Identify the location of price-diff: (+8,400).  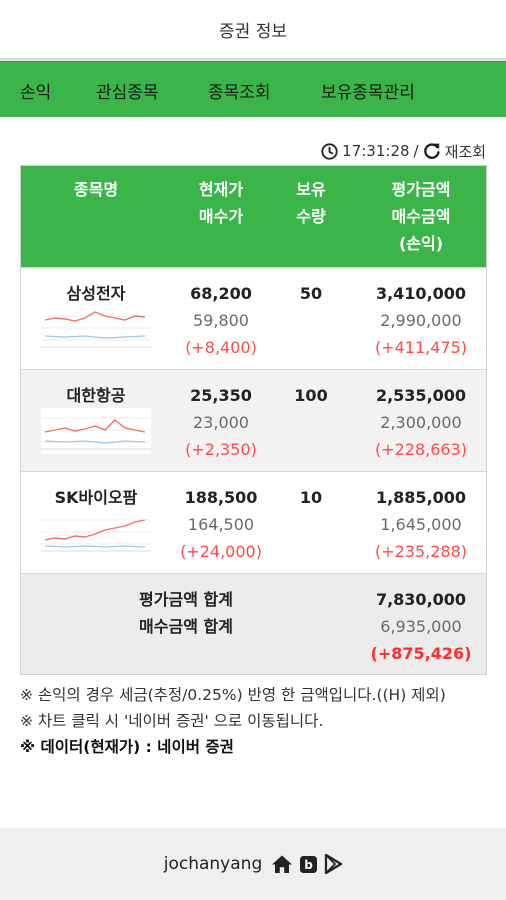
(221, 347).